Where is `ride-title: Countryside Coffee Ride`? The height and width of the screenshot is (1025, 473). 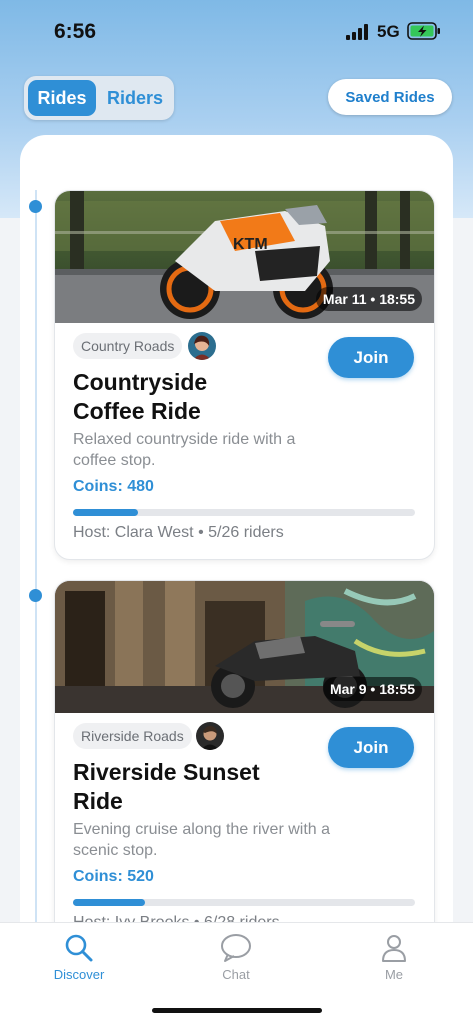 ride-title: Countryside Coffee Ride is located at coordinates (140, 396).